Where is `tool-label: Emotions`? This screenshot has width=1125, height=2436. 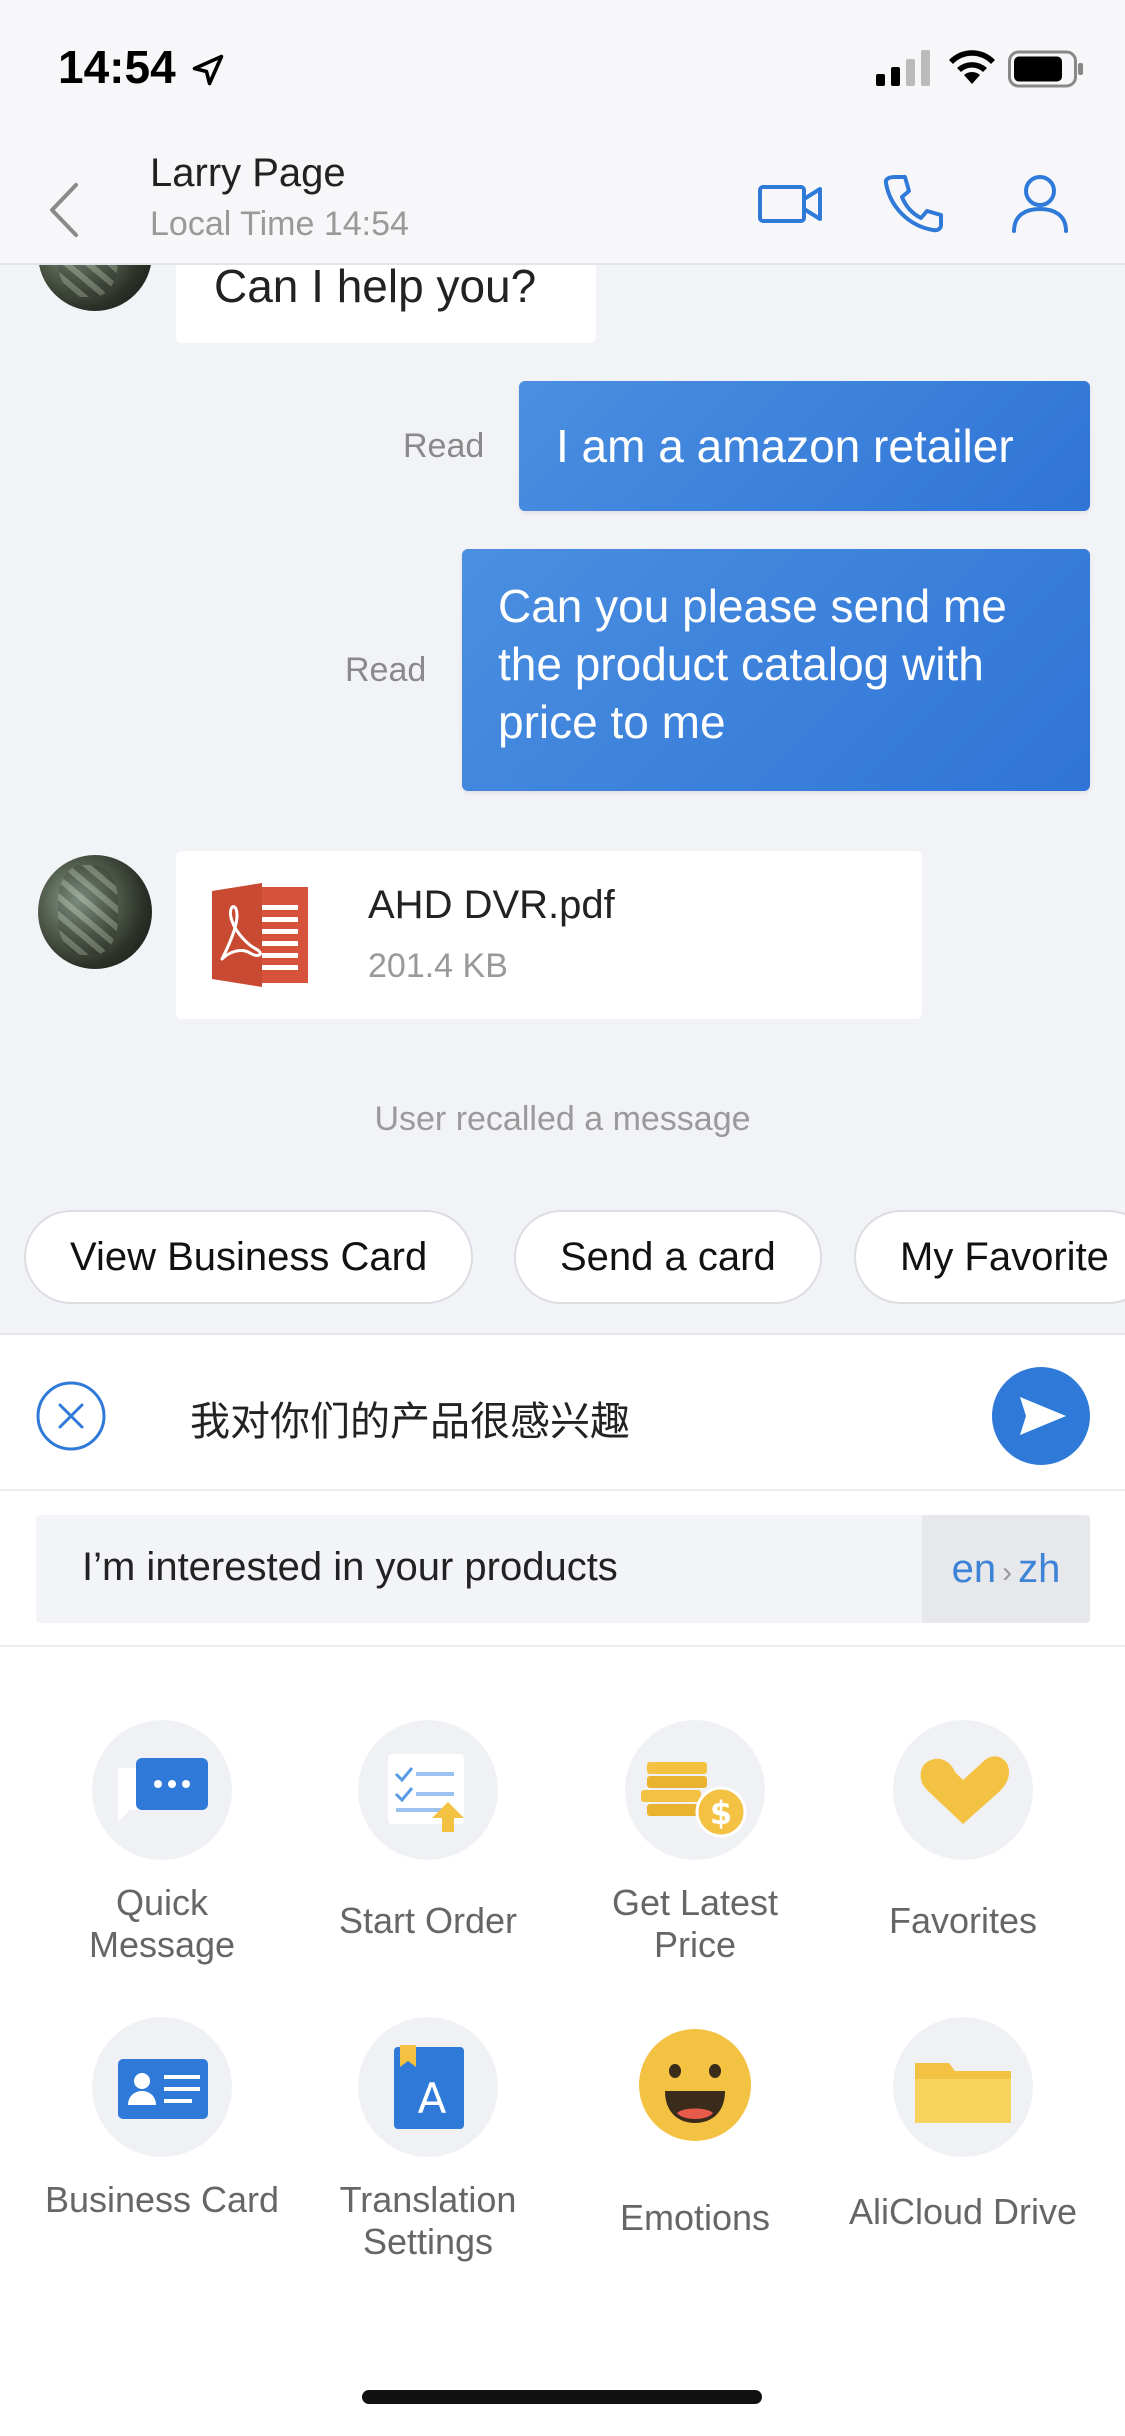
tool-label: Emotions is located at coordinates (695, 2217).